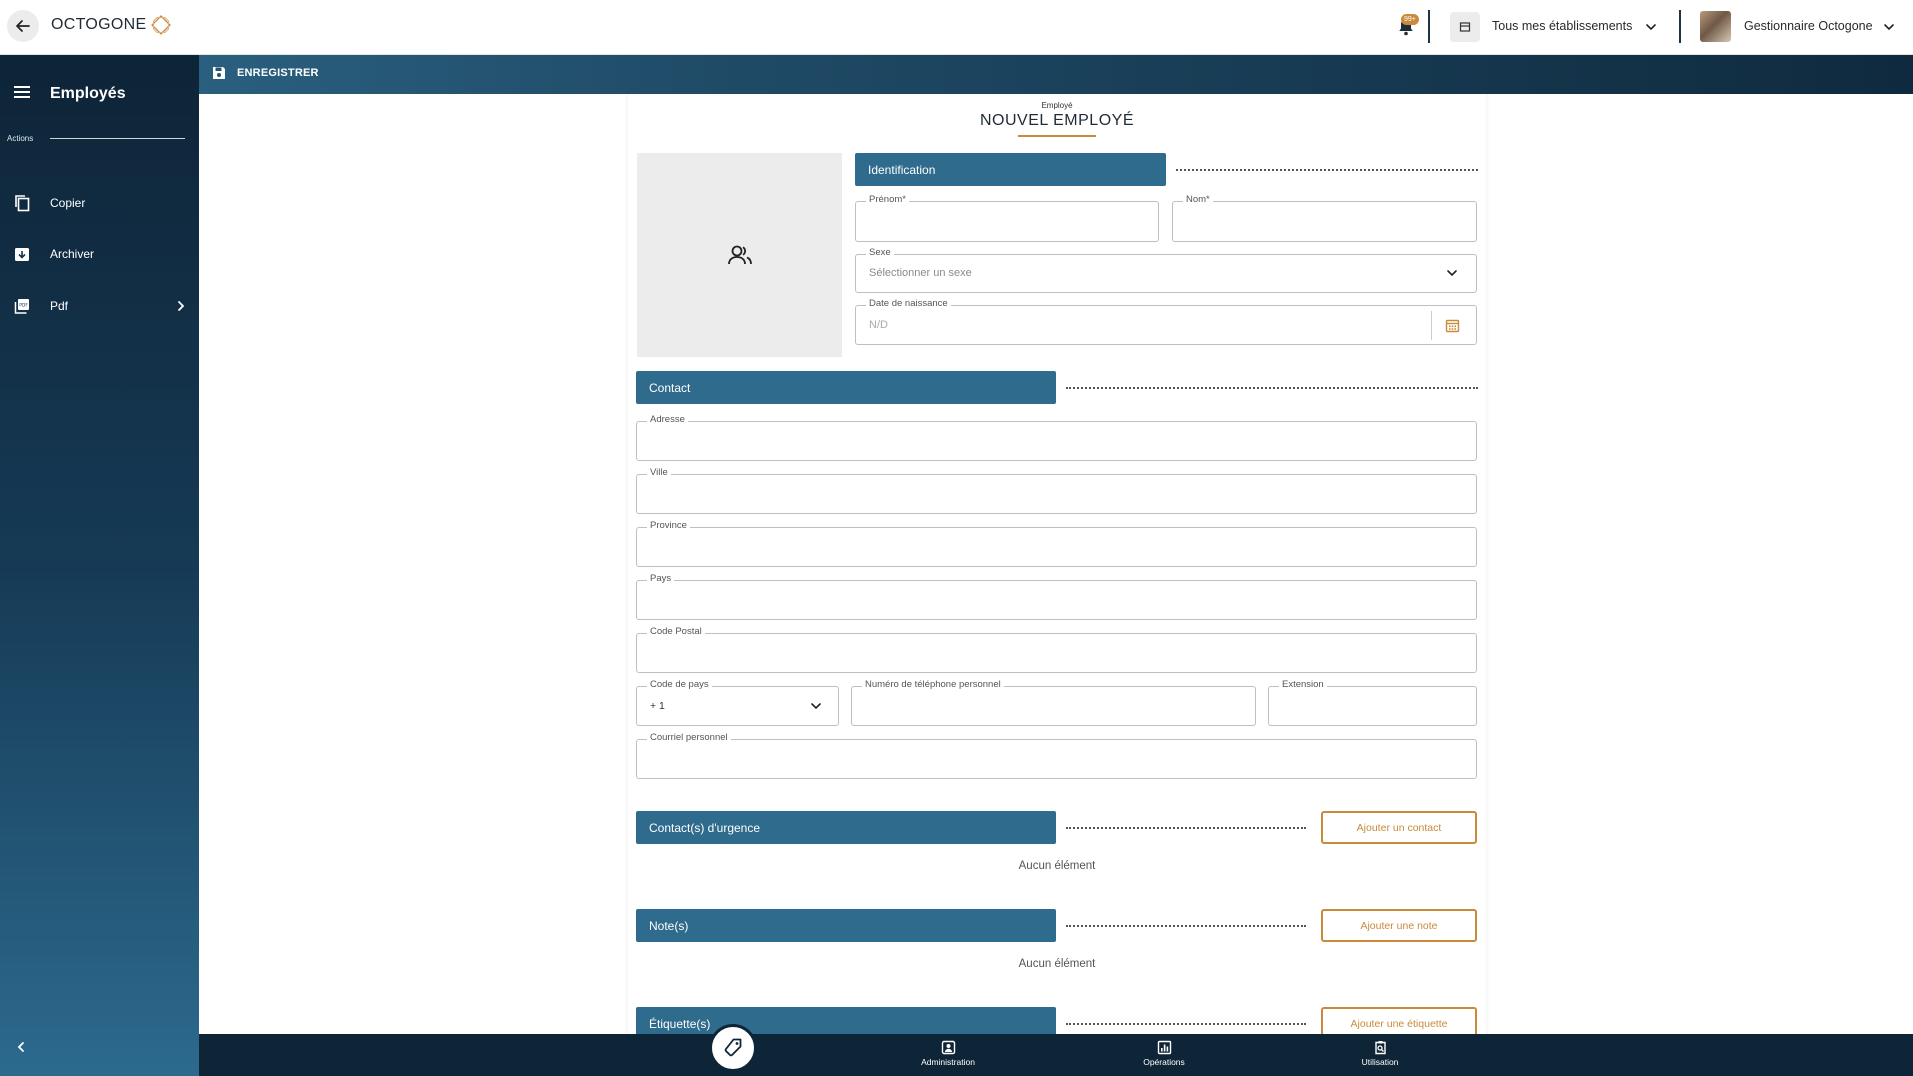  I want to click on chevron-left-icon, so click(21, 1047).